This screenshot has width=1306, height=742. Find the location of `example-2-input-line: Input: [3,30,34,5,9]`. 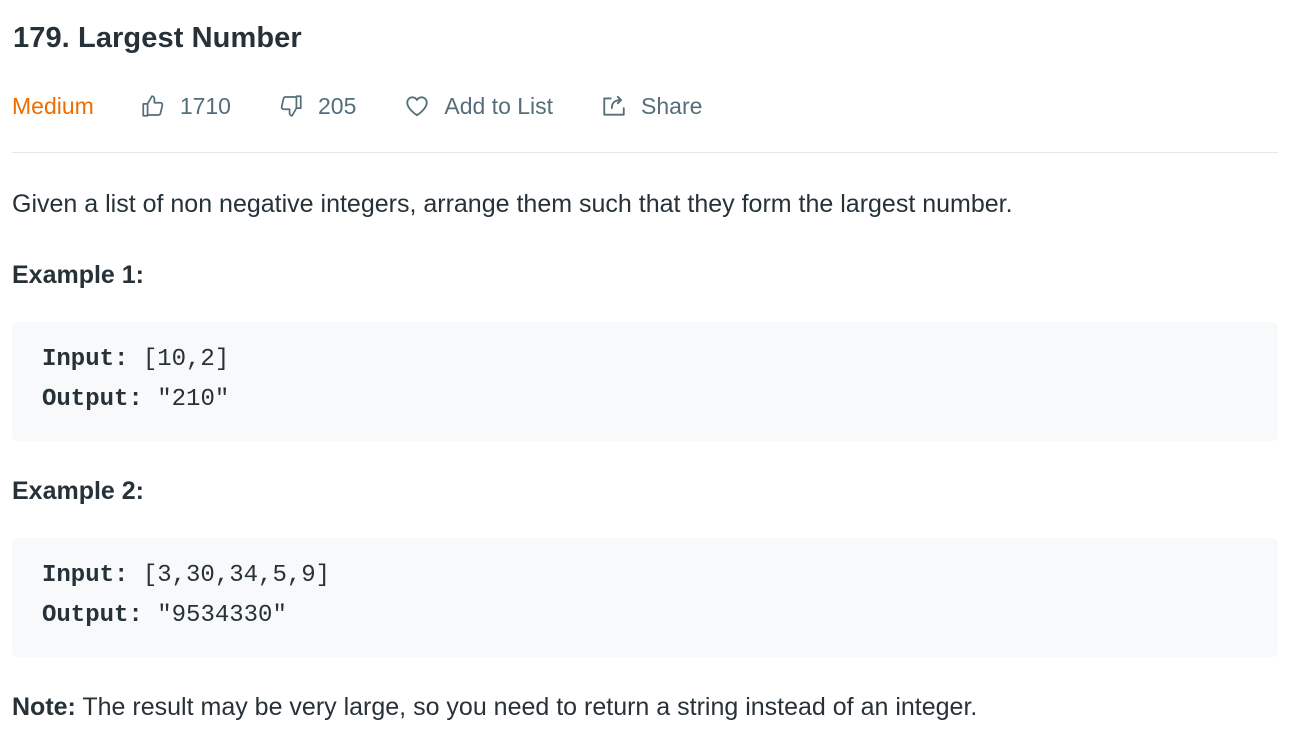

example-2-input-line: Input: [3,30,34,5,9] is located at coordinates (186, 576).